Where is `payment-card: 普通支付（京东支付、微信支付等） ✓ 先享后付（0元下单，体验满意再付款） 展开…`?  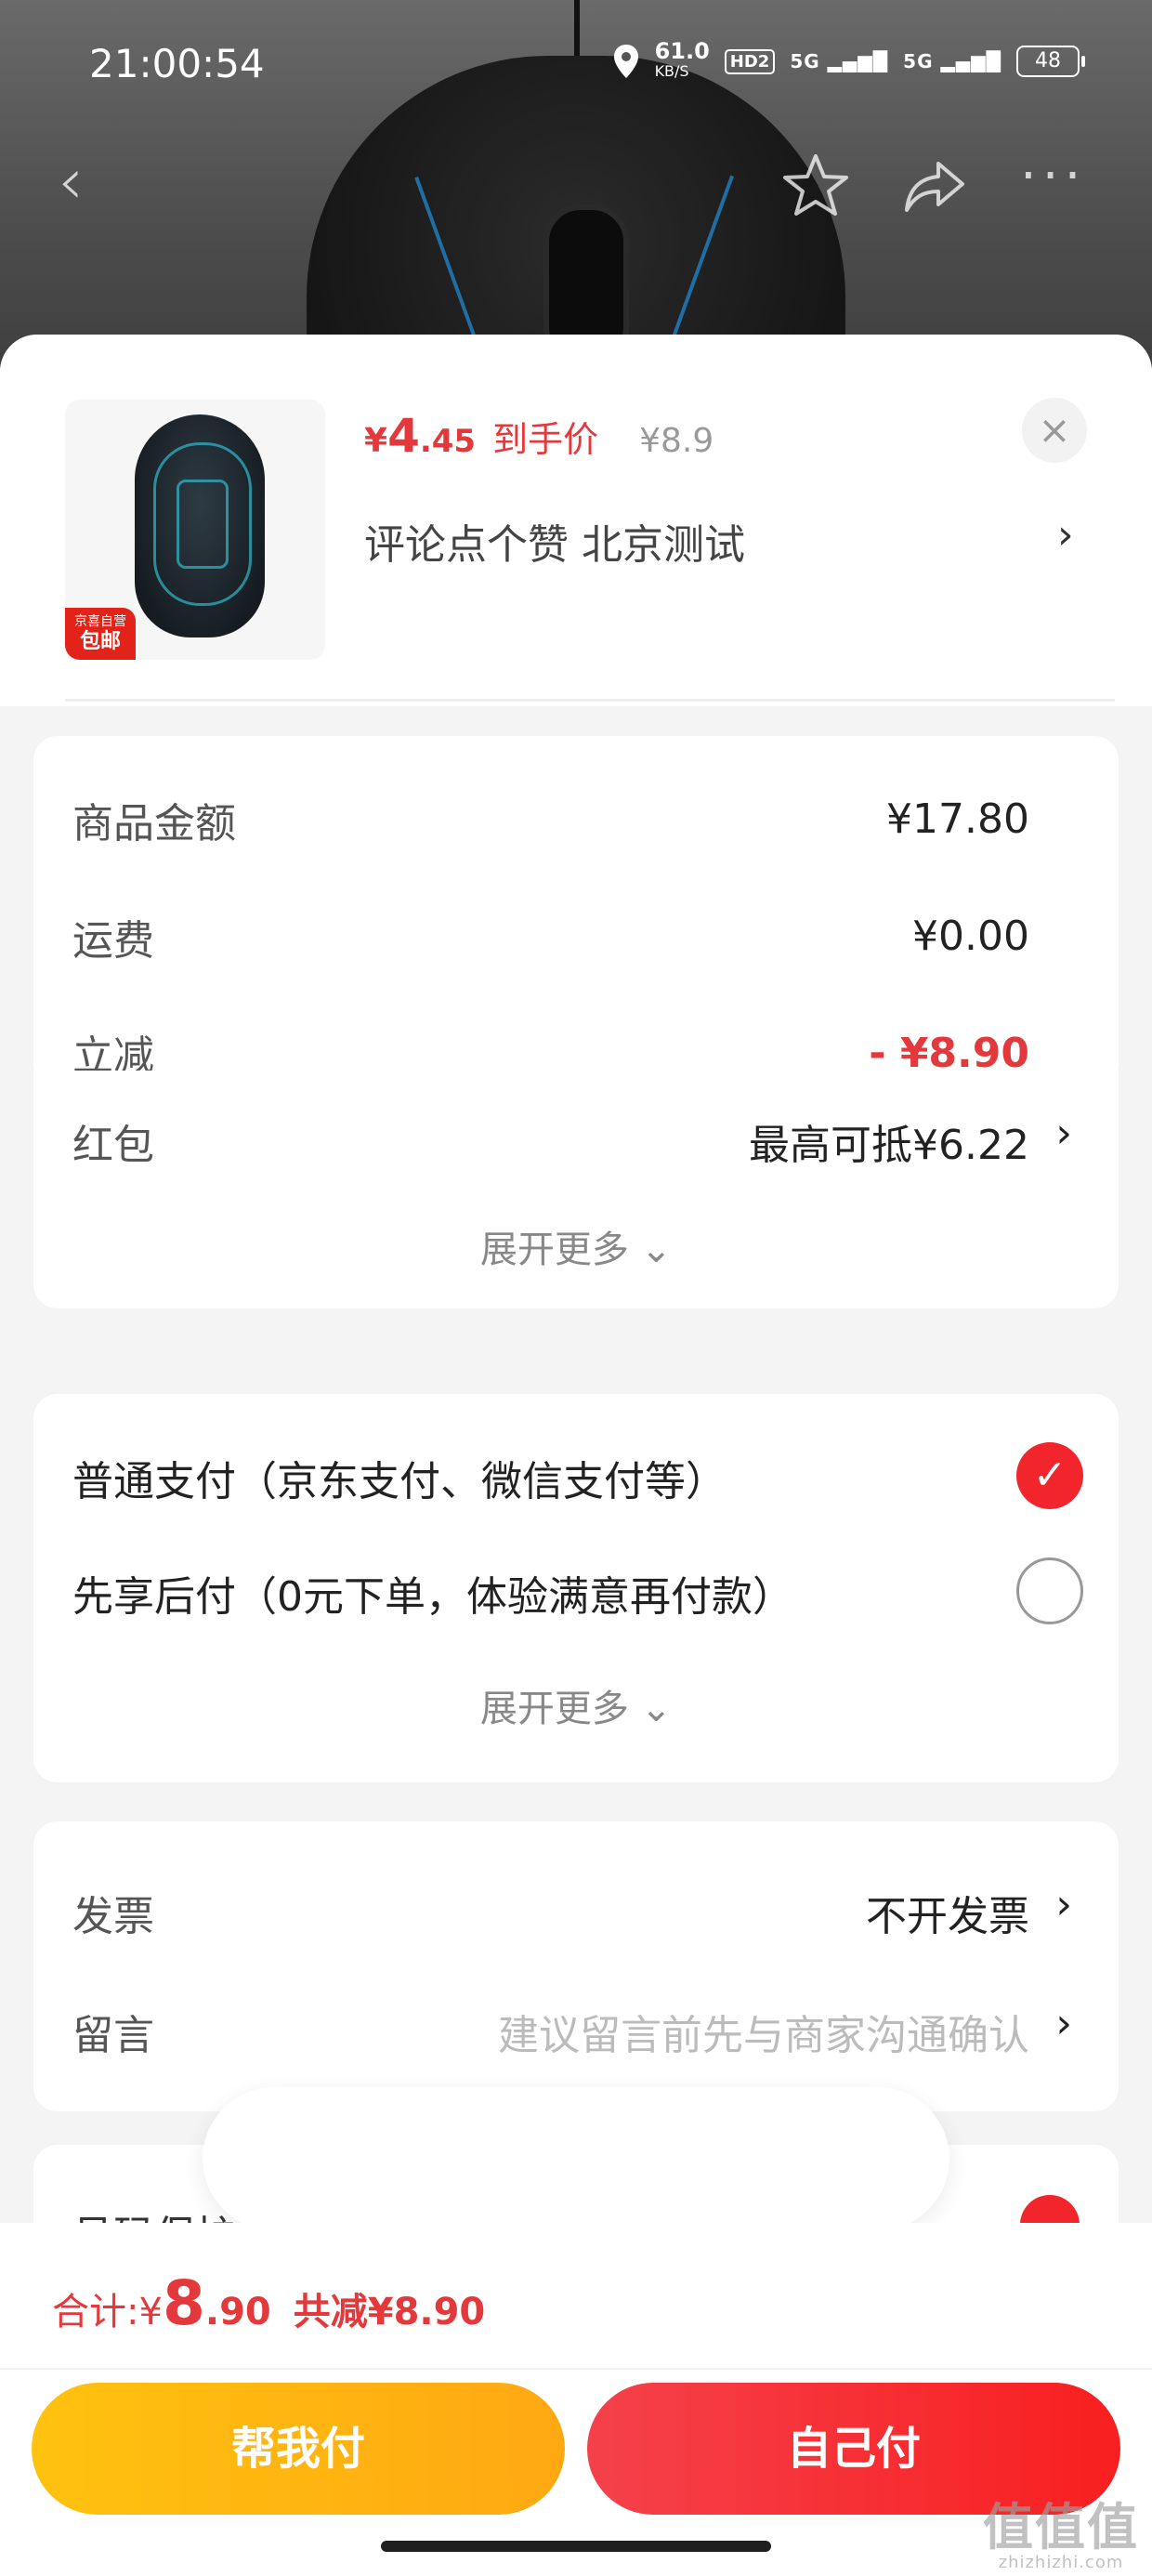 payment-card: 普通支付（京东支付、微信支付等） ✓ 先享后付（0元下单，体验满意再付款） 展开… is located at coordinates (576, 1588).